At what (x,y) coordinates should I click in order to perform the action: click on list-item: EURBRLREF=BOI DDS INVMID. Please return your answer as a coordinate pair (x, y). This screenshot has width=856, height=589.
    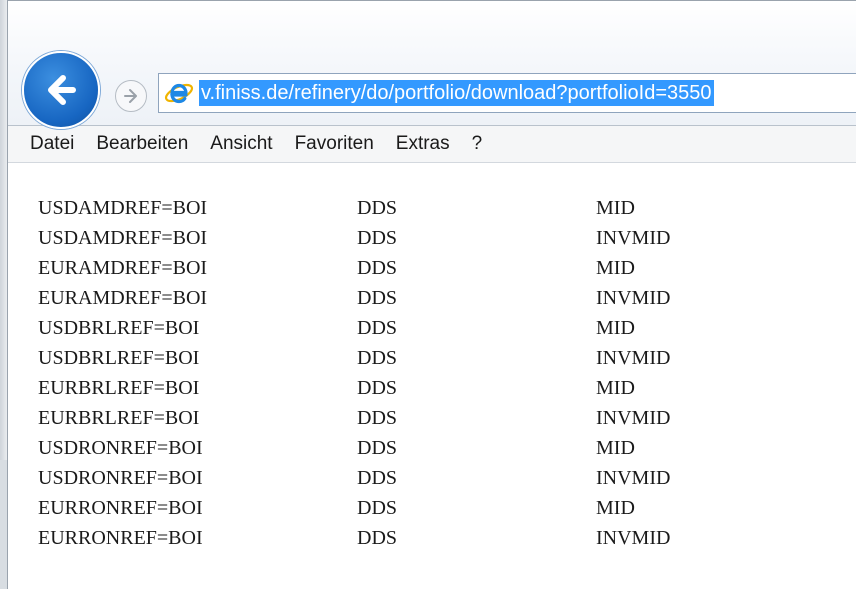
    Looking at the image, I should click on (438, 418).